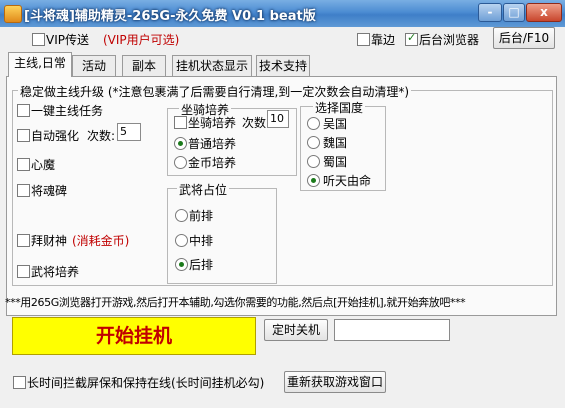 This screenshot has width=565, height=408. I want to click on general-soul-label: 将魂碑, so click(49, 191).